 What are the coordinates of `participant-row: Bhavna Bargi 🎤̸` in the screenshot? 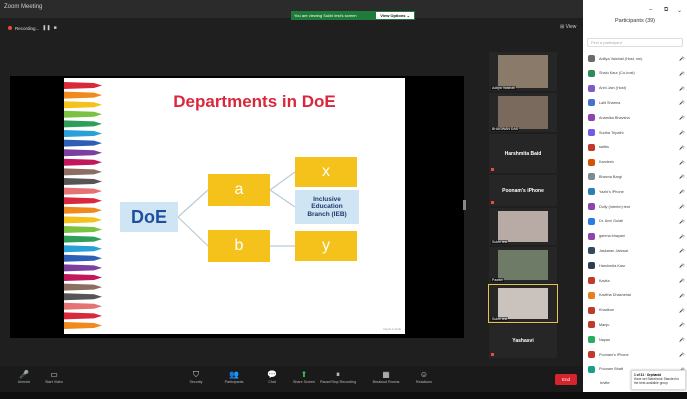 It's located at (635, 176).